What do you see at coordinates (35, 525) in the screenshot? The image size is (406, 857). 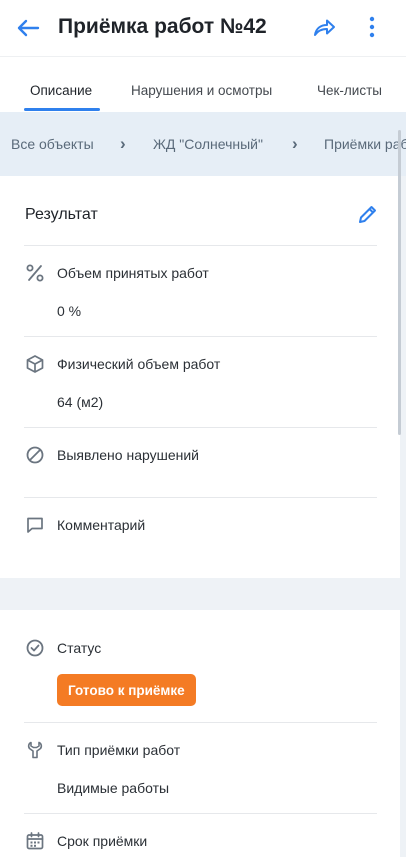 I see `comment-icon` at bounding box center [35, 525].